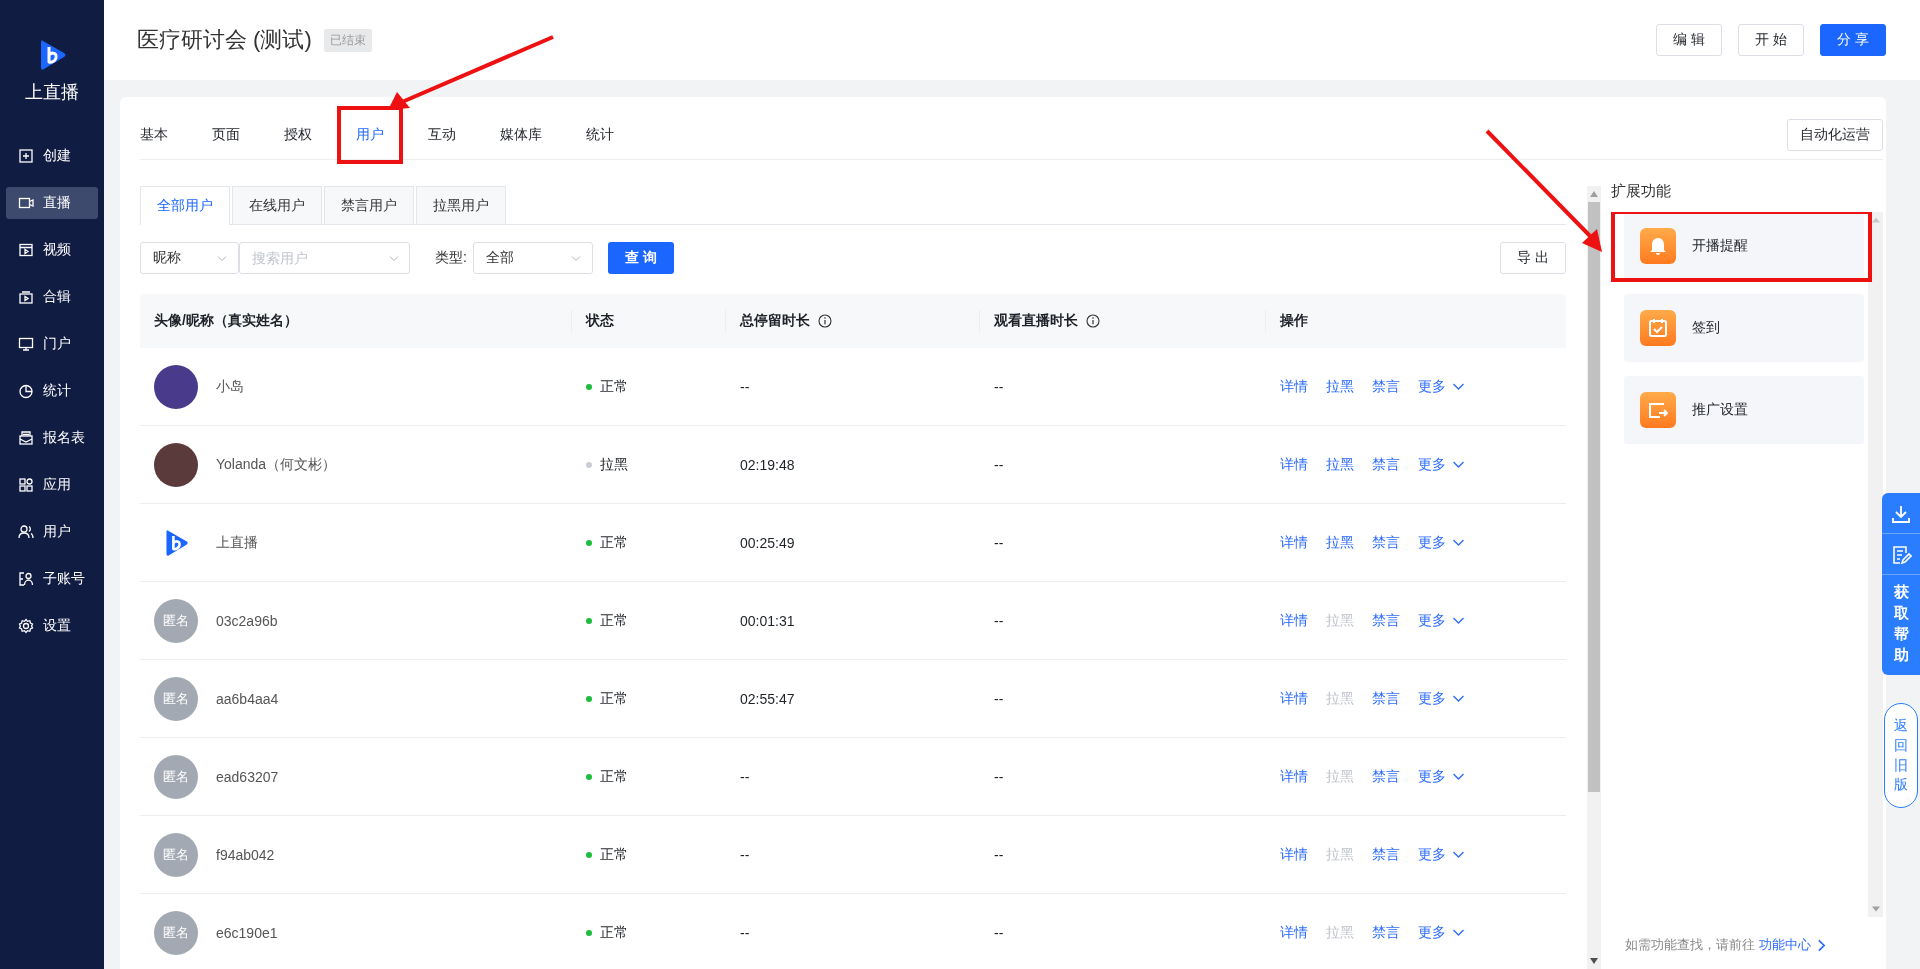  What do you see at coordinates (600, 135) in the screenshot?
I see `tab: 统计` at bounding box center [600, 135].